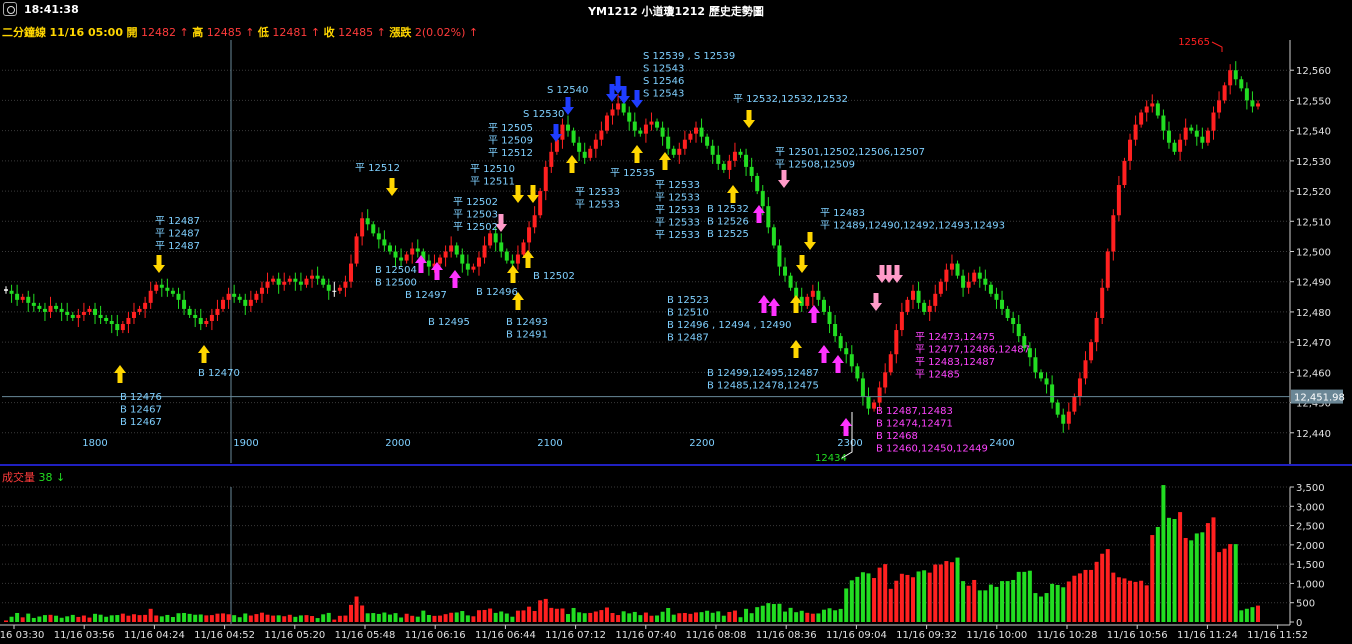  Describe the element at coordinates (365, 635) in the screenshot. I see `time-tick-label: 11/16 05:48` at that location.